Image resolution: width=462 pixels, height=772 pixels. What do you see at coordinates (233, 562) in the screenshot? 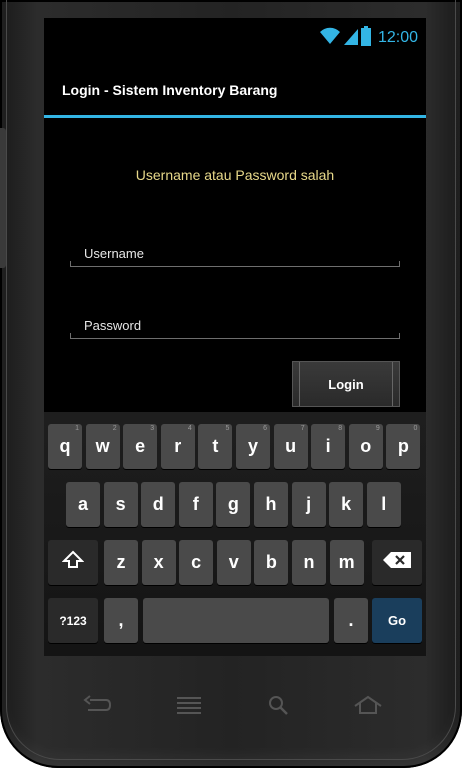
I see `key-v: v` at bounding box center [233, 562].